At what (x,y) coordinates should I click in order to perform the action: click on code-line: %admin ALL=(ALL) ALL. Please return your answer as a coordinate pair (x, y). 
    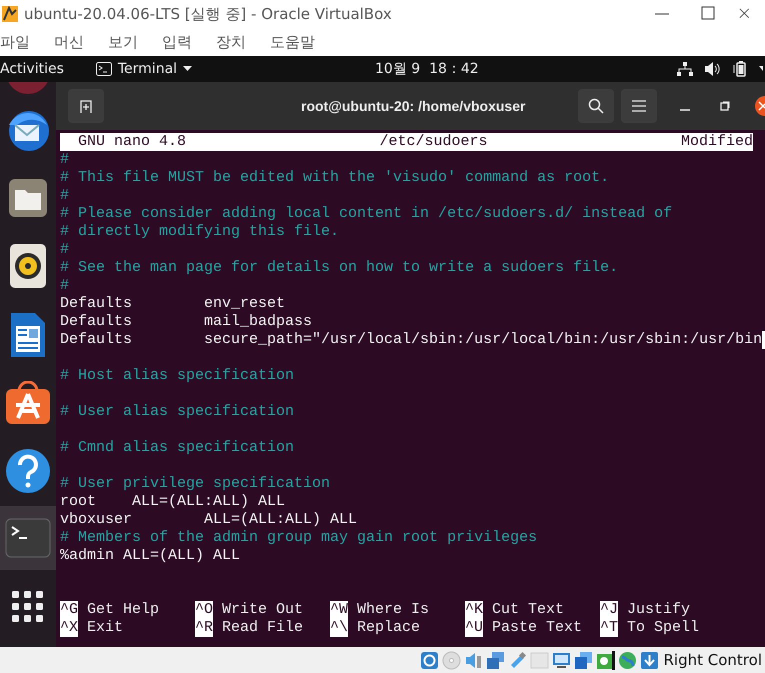
    Looking at the image, I should click on (150, 556).